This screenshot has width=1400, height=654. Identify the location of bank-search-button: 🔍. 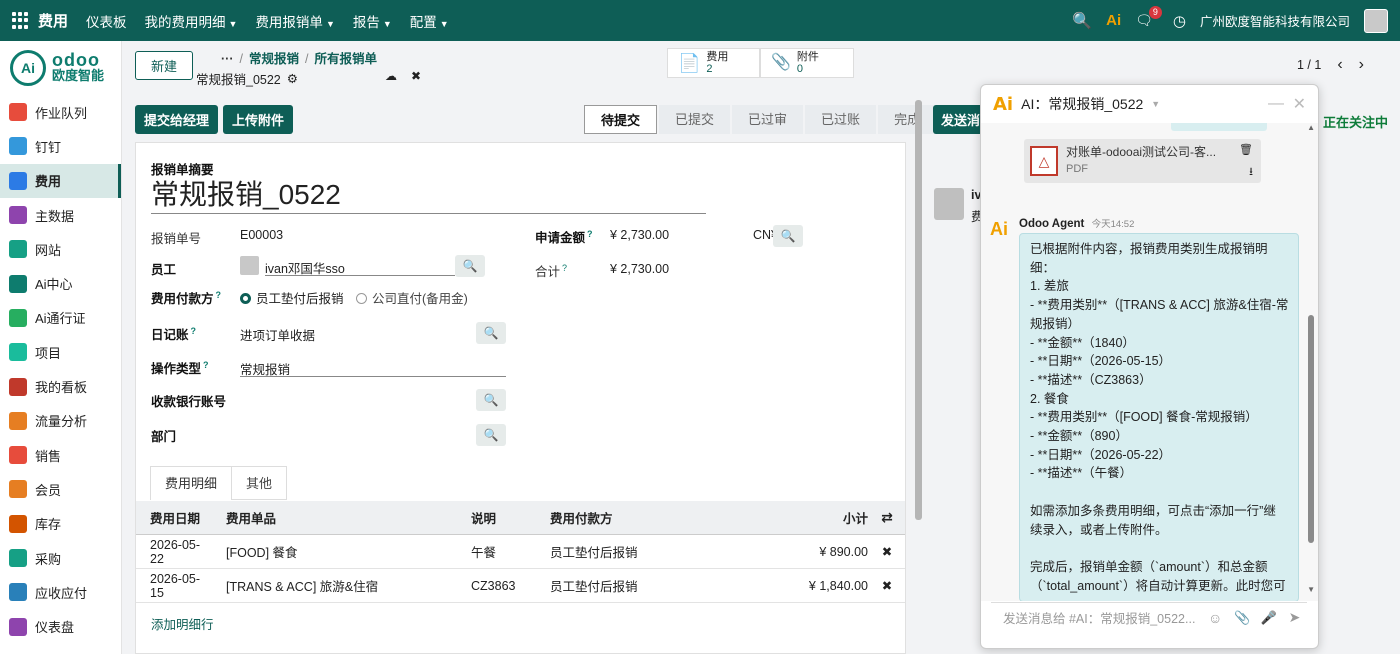
(491, 400).